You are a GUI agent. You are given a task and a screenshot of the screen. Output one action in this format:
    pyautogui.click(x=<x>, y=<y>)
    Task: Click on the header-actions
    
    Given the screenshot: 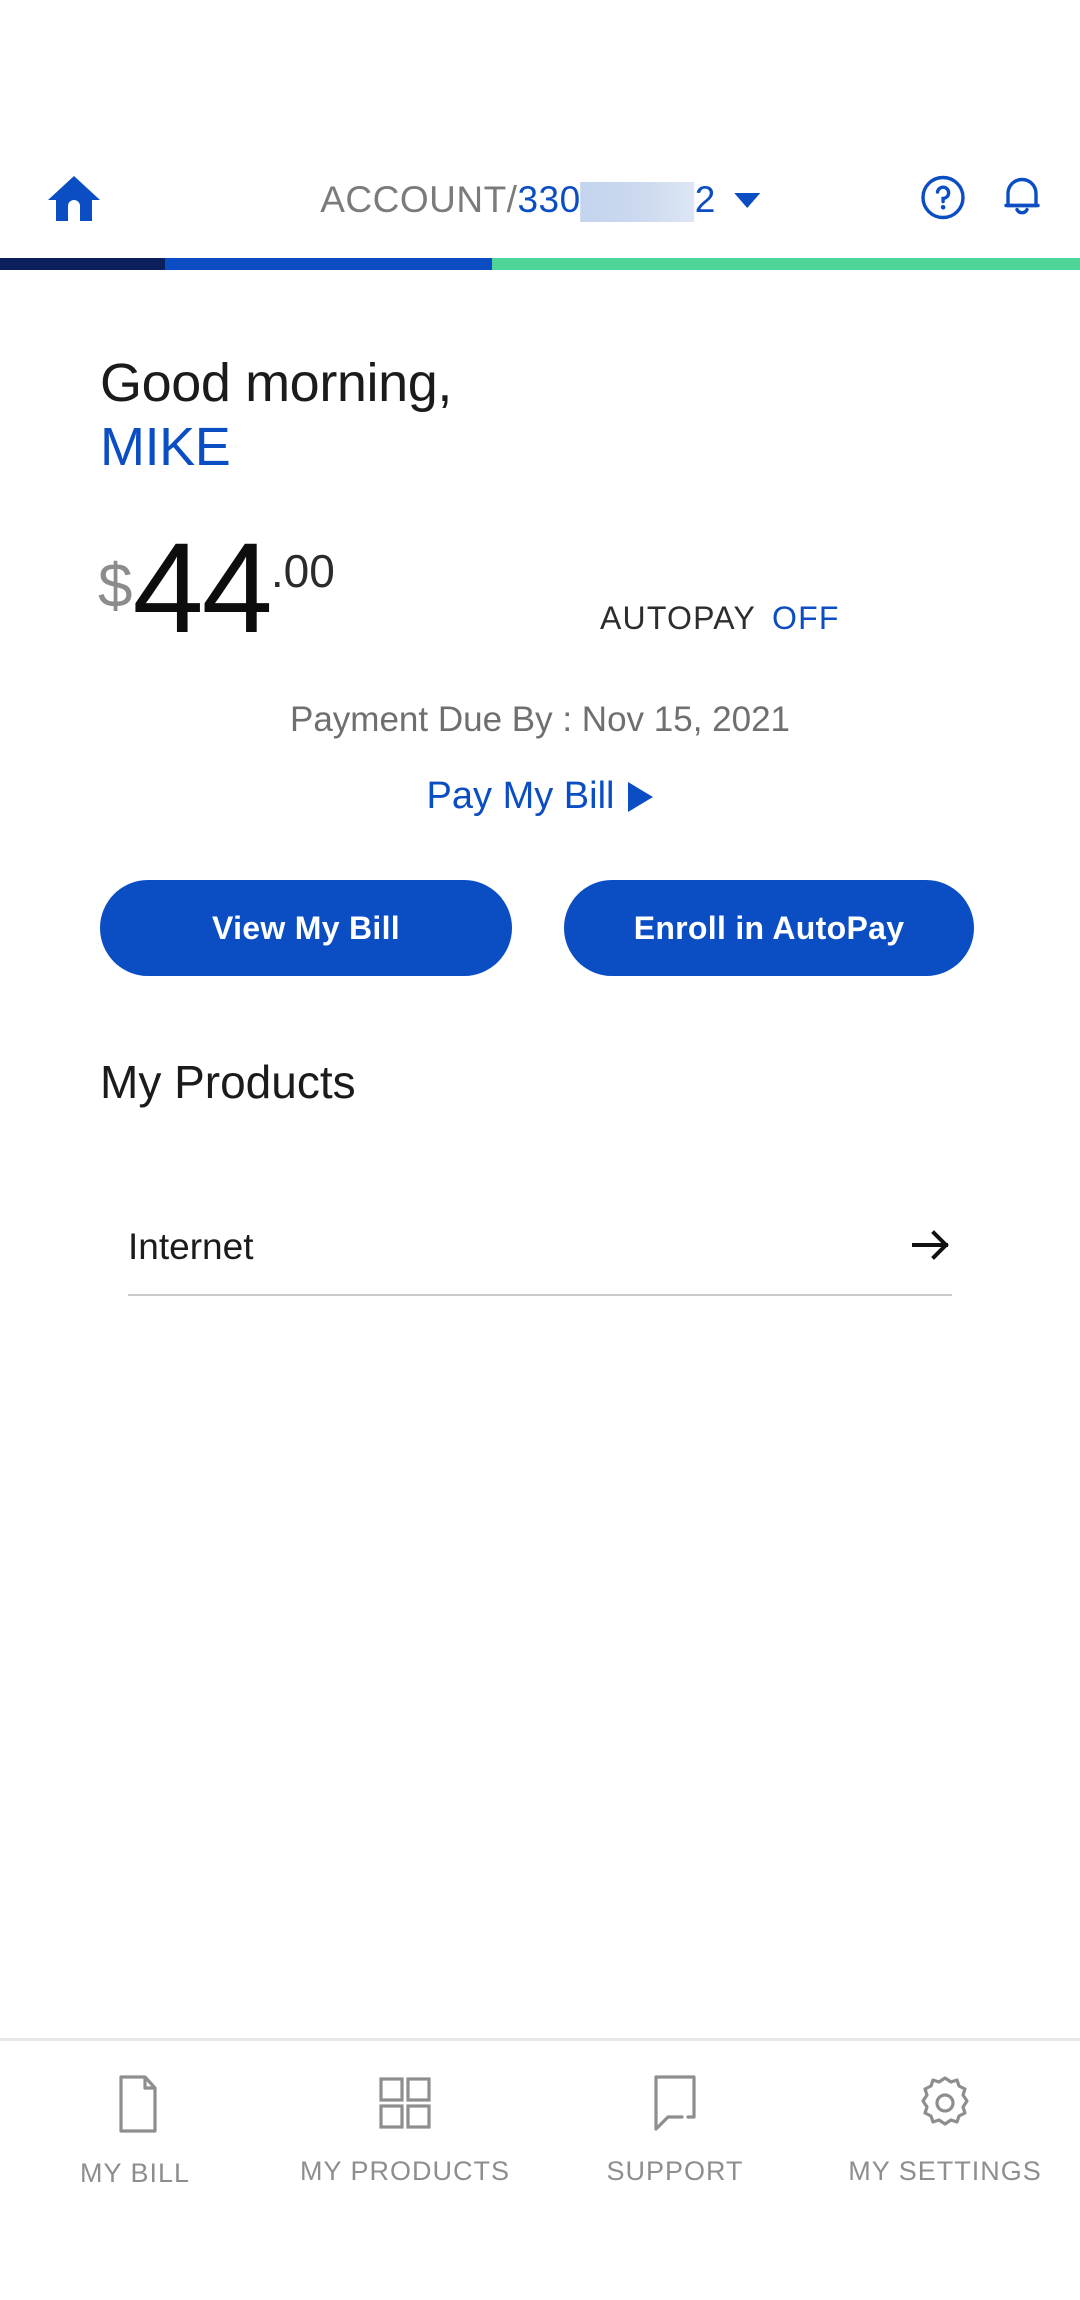 What is the action you would take?
    pyautogui.click(x=982, y=200)
    